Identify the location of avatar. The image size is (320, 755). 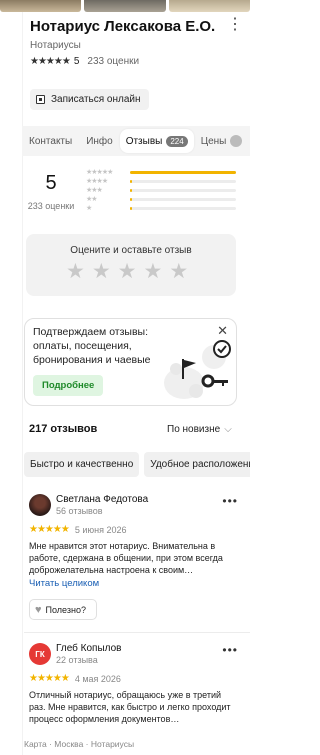
(40, 505).